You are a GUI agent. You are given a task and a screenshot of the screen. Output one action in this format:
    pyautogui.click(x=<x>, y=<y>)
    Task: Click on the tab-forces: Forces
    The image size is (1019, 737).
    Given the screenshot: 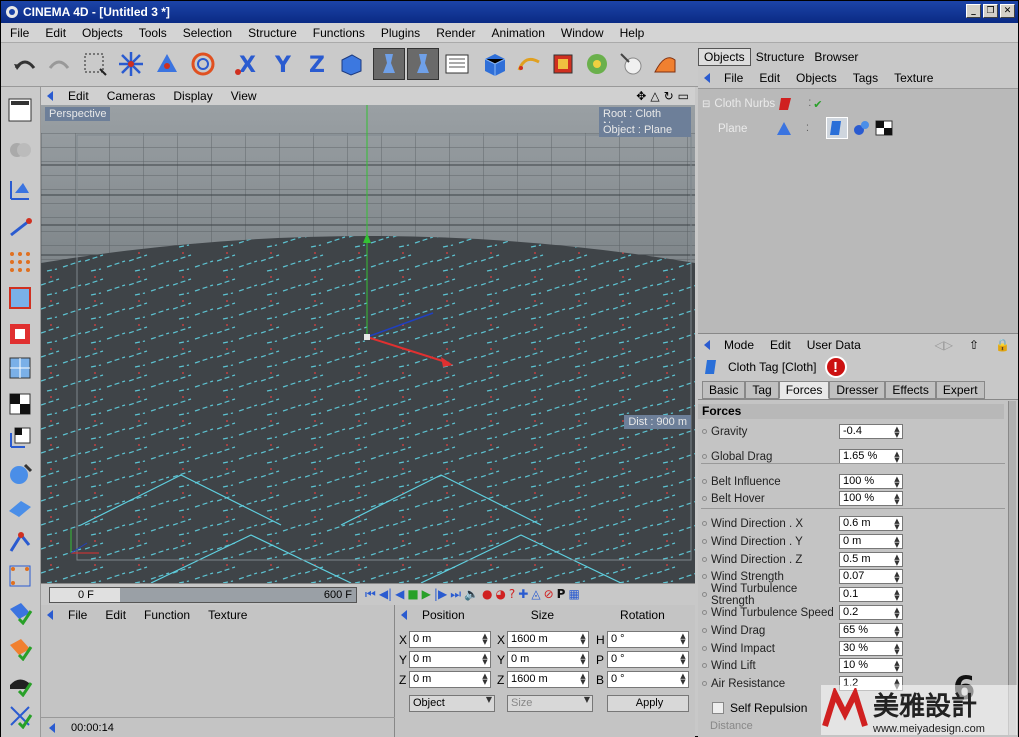 What is the action you would take?
    pyautogui.click(x=804, y=390)
    